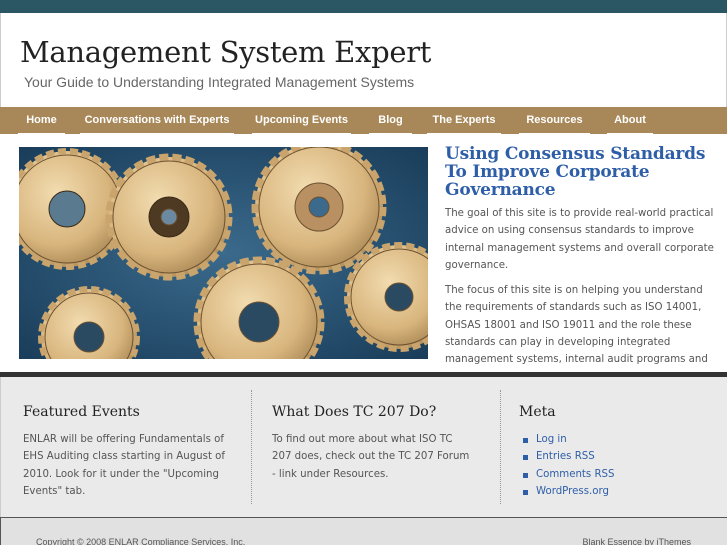  I want to click on nav-about-label: About, so click(630, 120).